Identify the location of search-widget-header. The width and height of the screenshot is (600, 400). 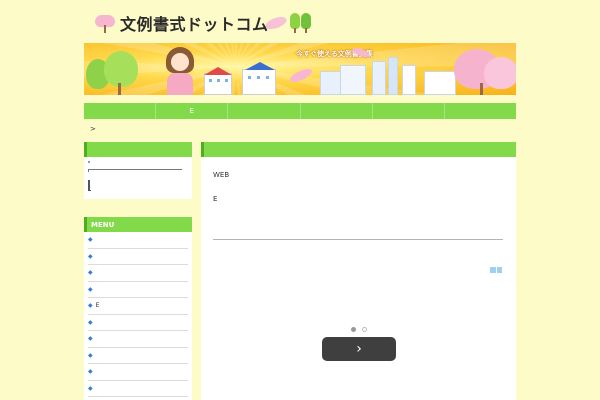
(138, 149).